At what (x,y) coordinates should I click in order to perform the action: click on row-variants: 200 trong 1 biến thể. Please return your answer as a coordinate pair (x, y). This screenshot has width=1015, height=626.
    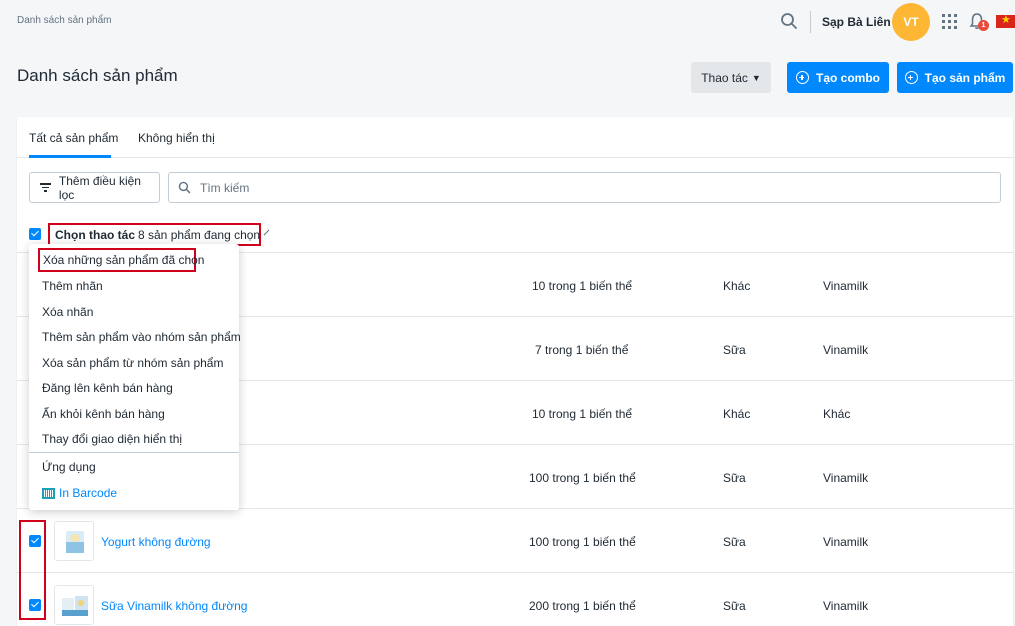
    Looking at the image, I should click on (582, 606).